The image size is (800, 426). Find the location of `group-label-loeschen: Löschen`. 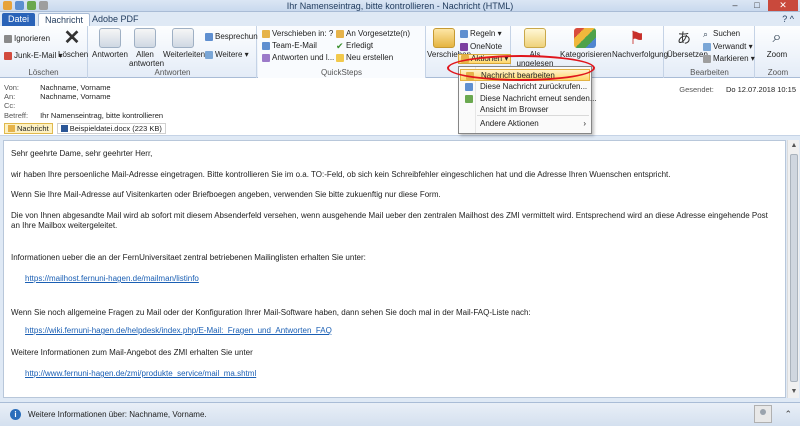

group-label-loeschen: Löschen is located at coordinates (43, 72).